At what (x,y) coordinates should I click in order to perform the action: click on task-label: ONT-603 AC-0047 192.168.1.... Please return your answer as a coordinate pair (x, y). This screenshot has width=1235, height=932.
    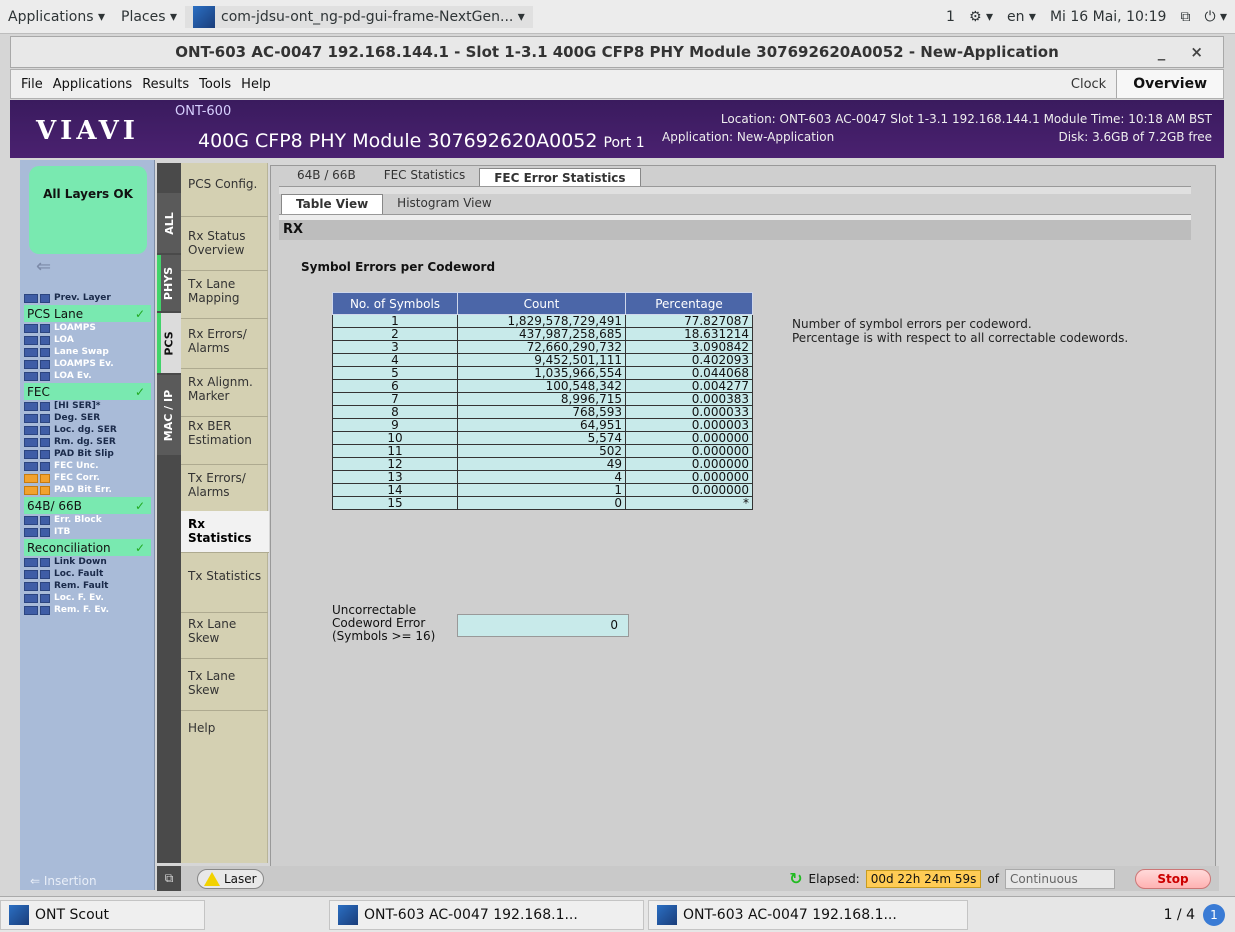
    Looking at the image, I should click on (471, 914).